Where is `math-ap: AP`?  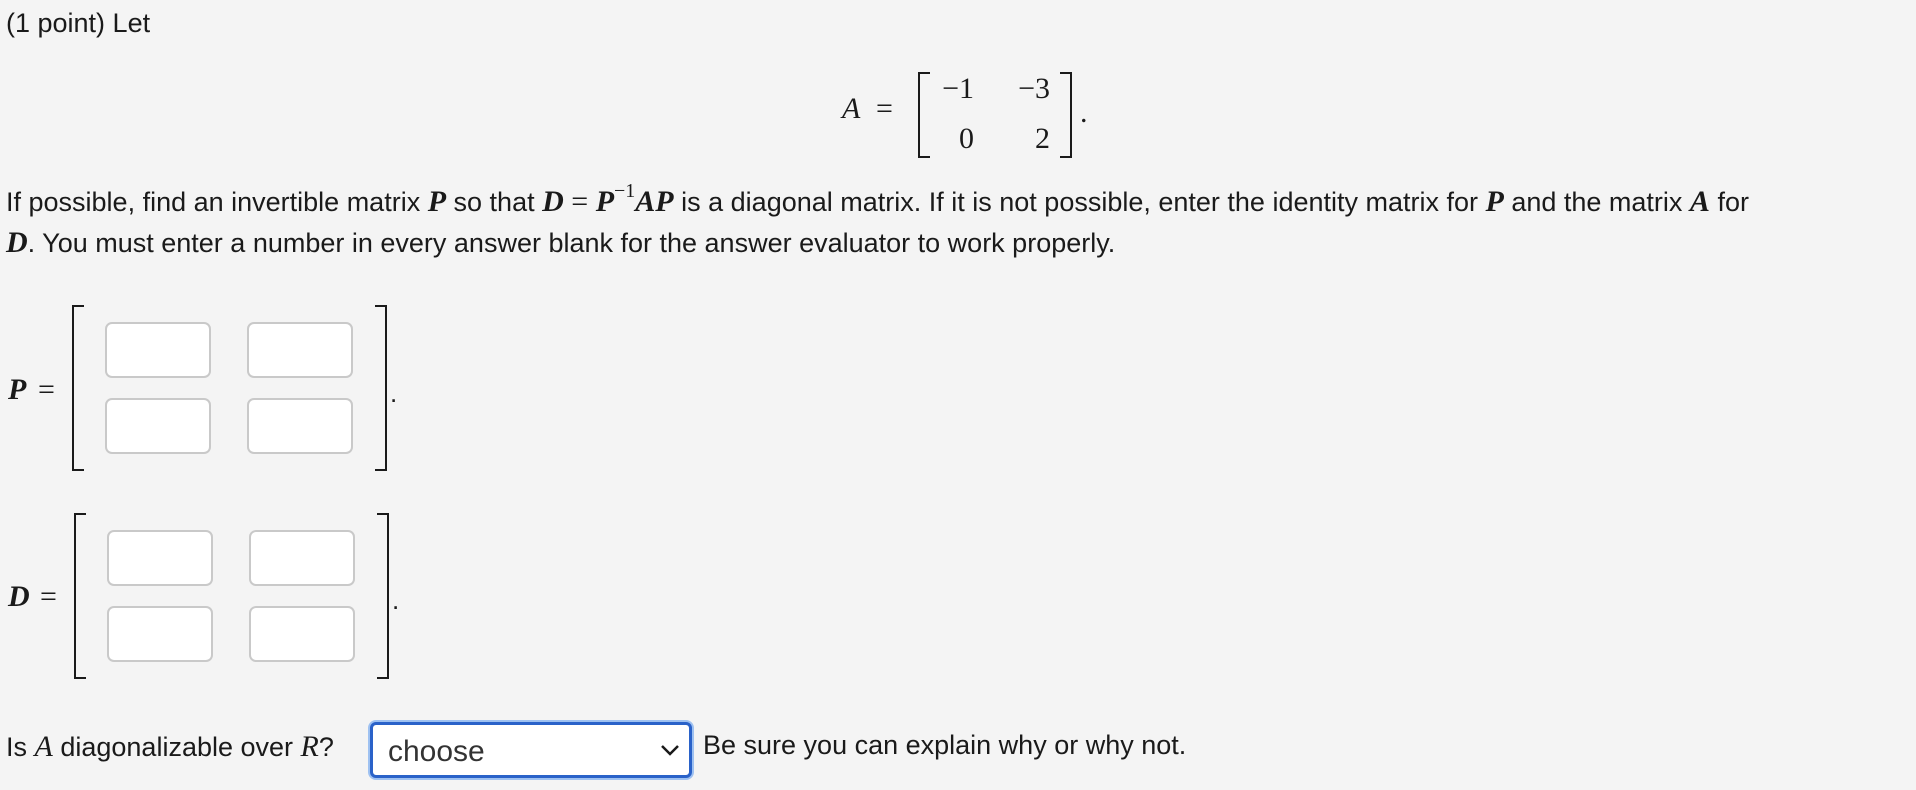
math-ap: AP is located at coordinates (654, 201).